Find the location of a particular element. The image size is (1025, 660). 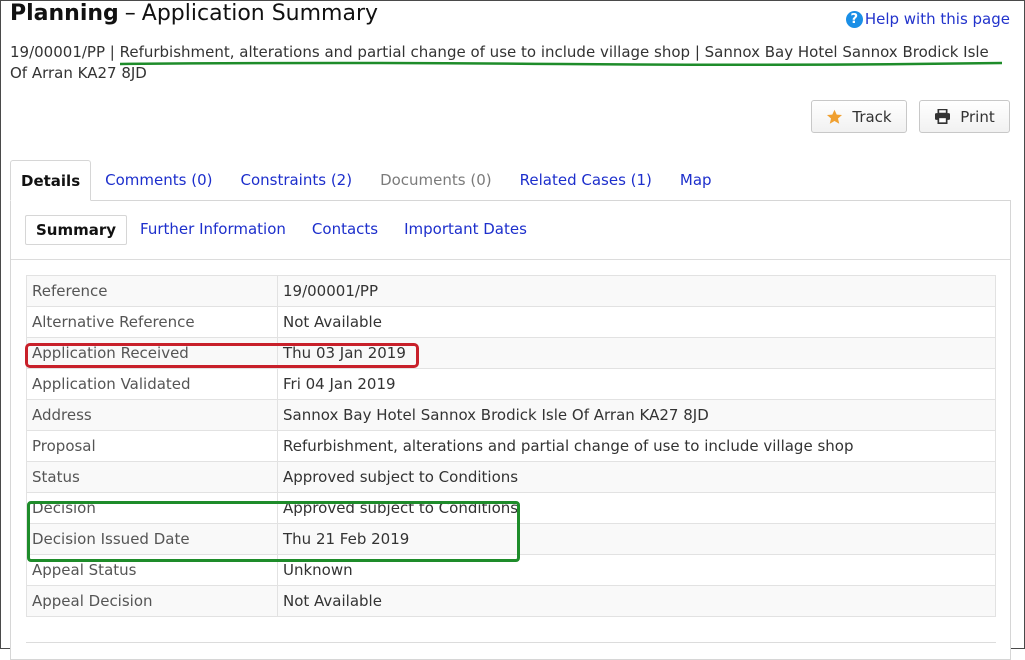

row-label: Proposal is located at coordinates (152, 446).